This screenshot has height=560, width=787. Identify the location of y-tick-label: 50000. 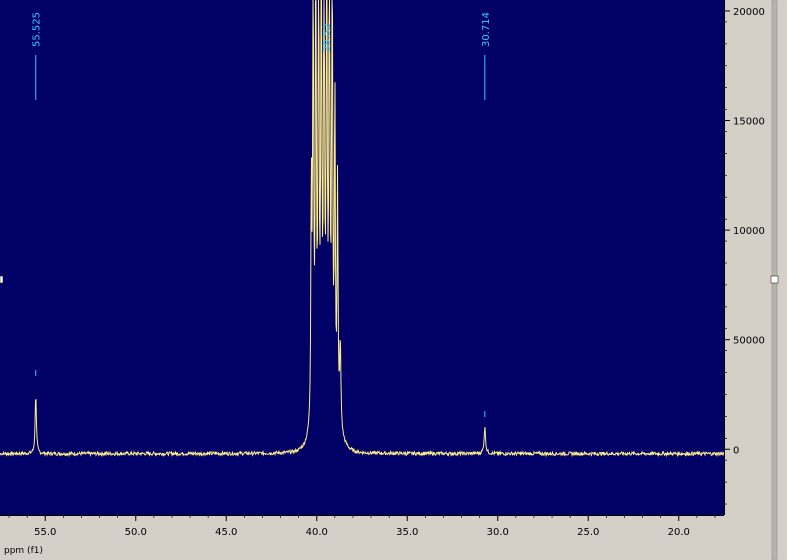
(749, 341).